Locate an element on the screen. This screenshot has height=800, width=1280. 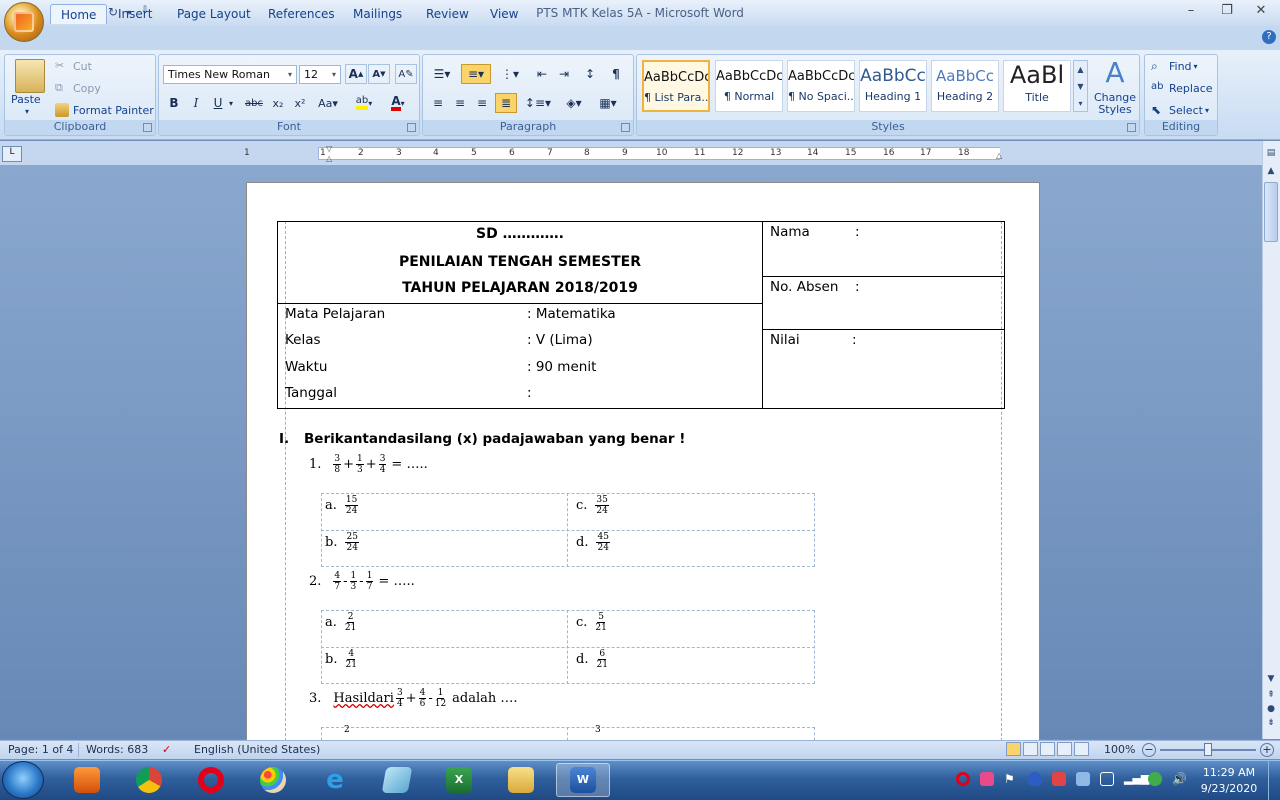
replace-button: ab Replace is located at coordinates (1182, 88).